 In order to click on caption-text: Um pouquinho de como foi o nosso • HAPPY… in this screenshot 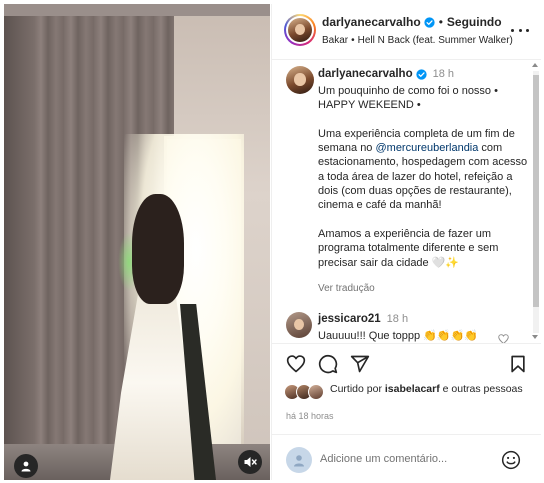, I will do `click(423, 177)`.